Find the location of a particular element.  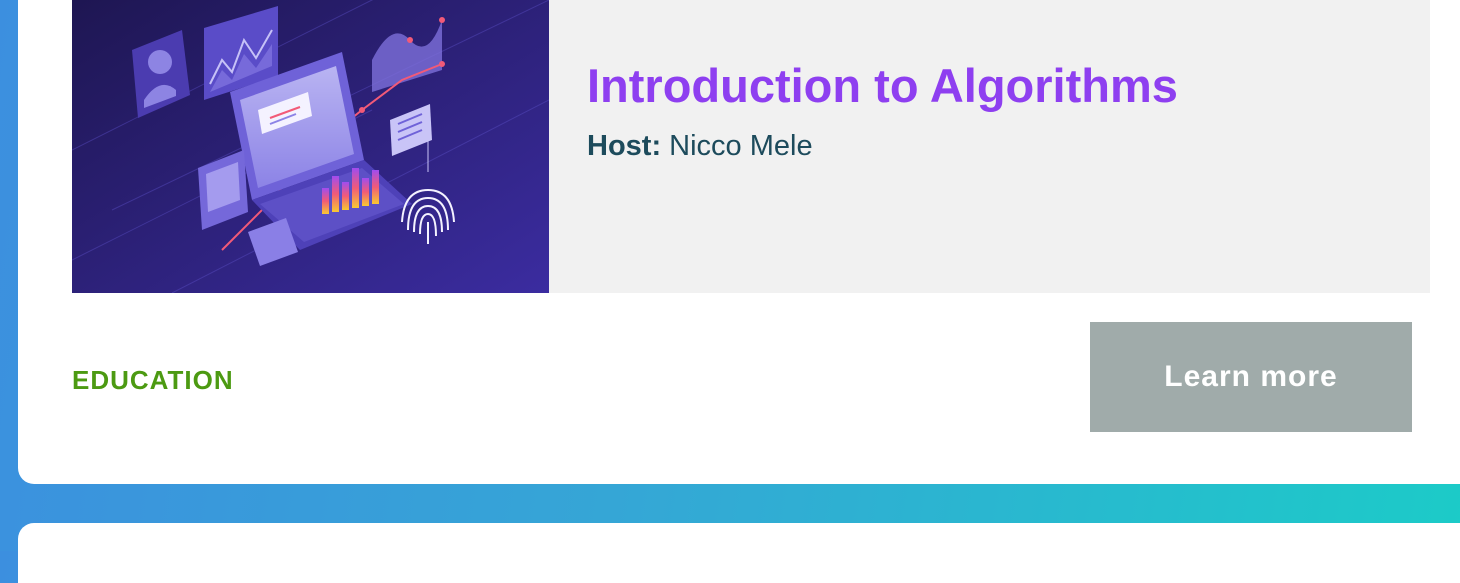

course-title: Introduction to Algorithms is located at coordinates (882, 86).